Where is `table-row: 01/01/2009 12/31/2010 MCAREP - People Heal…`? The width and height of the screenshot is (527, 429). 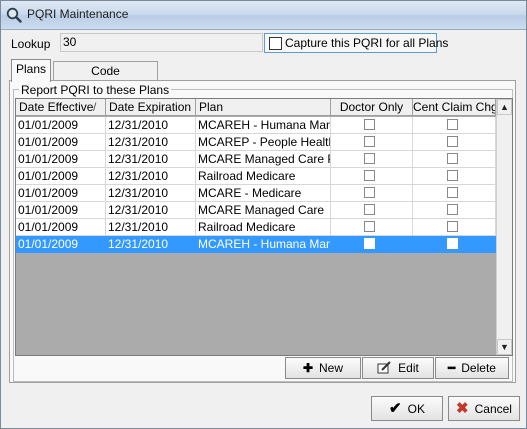
table-row: 01/01/2009 12/31/2010 MCAREP - People Heal… is located at coordinates (256, 142).